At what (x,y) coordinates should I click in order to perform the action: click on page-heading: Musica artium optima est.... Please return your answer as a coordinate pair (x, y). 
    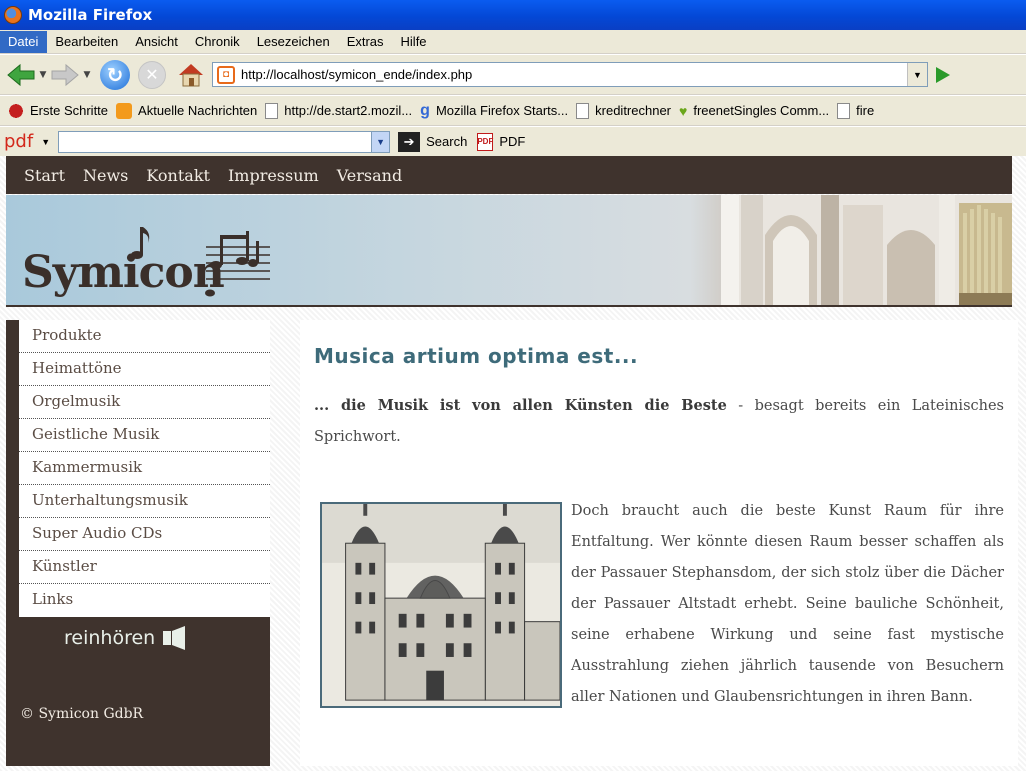
    Looking at the image, I should click on (476, 356).